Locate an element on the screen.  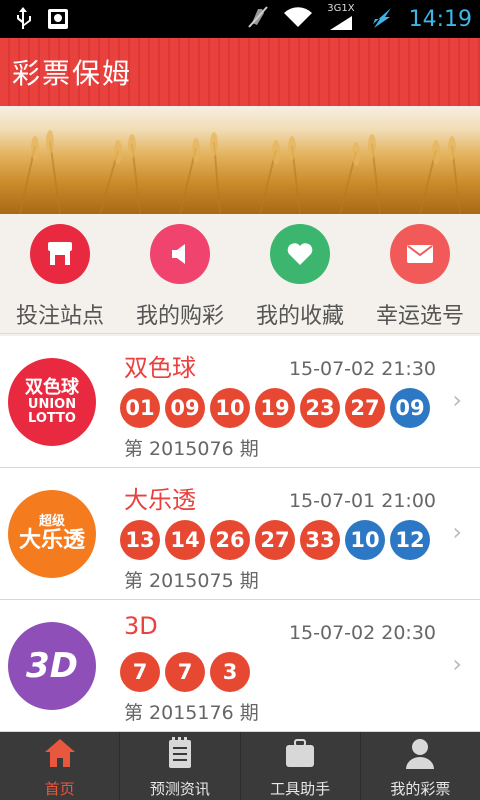
android-debug-icon is located at coordinates (58, 21).